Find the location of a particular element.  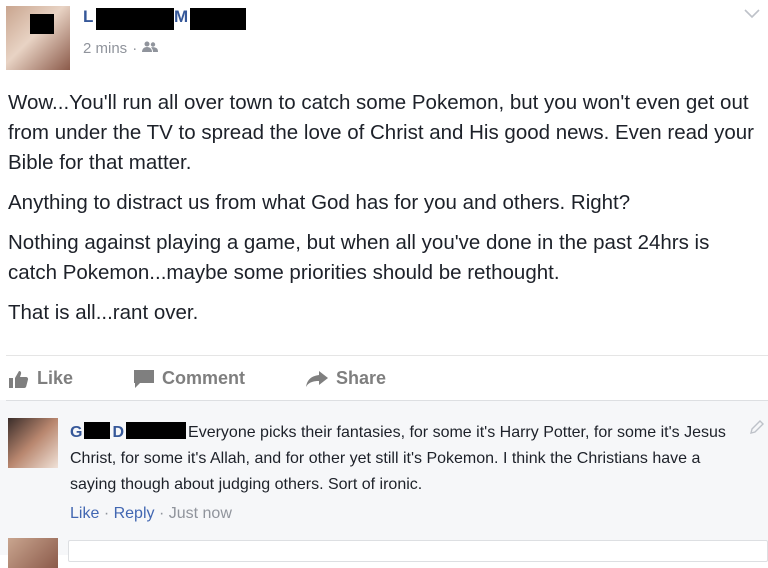

author-name-redaction is located at coordinates (135, 19).